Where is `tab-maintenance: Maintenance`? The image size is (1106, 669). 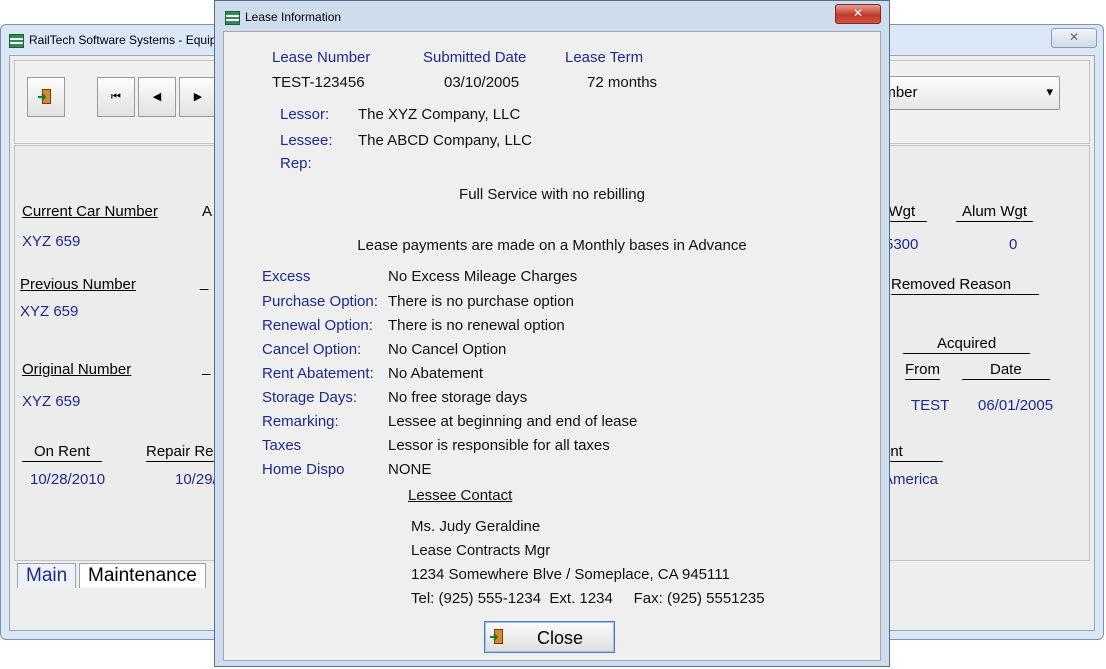
tab-maintenance: Maintenance is located at coordinates (142, 575).